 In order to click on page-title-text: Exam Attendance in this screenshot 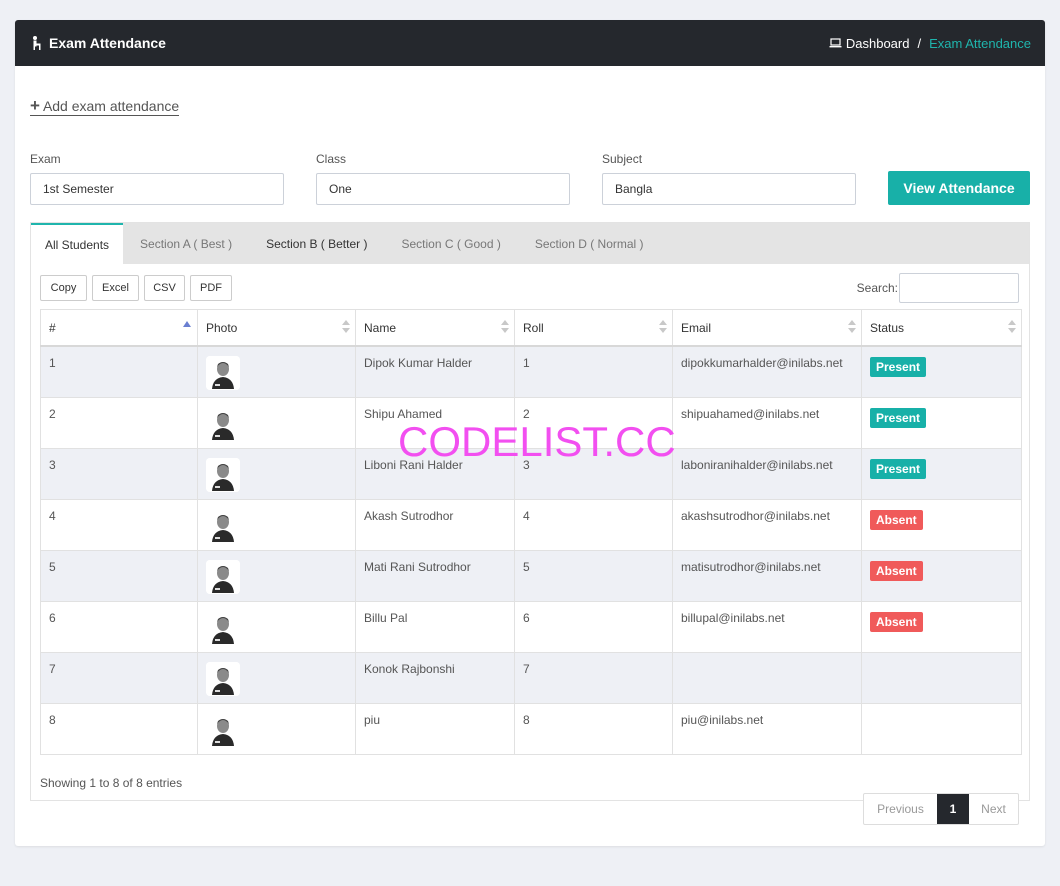, I will do `click(107, 43)`.